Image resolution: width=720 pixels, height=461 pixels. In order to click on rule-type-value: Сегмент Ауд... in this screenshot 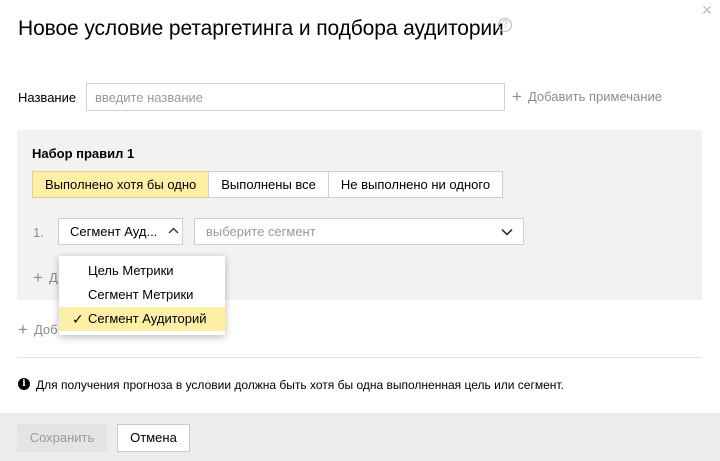, I will do `click(114, 231)`.